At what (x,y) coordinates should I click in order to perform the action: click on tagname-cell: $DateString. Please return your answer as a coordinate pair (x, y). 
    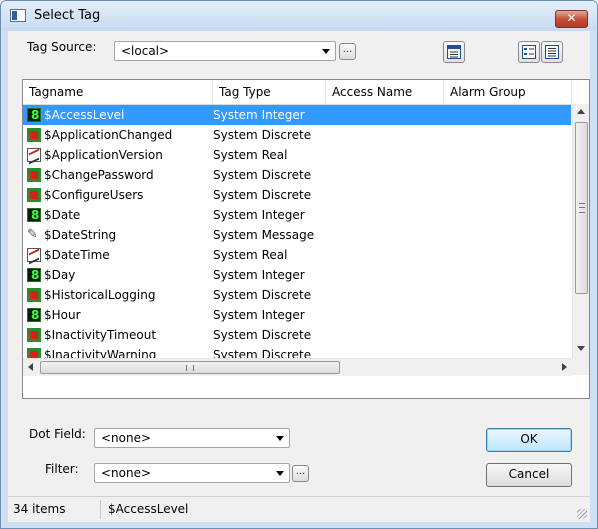
    Looking at the image, I should click on (80, 235).